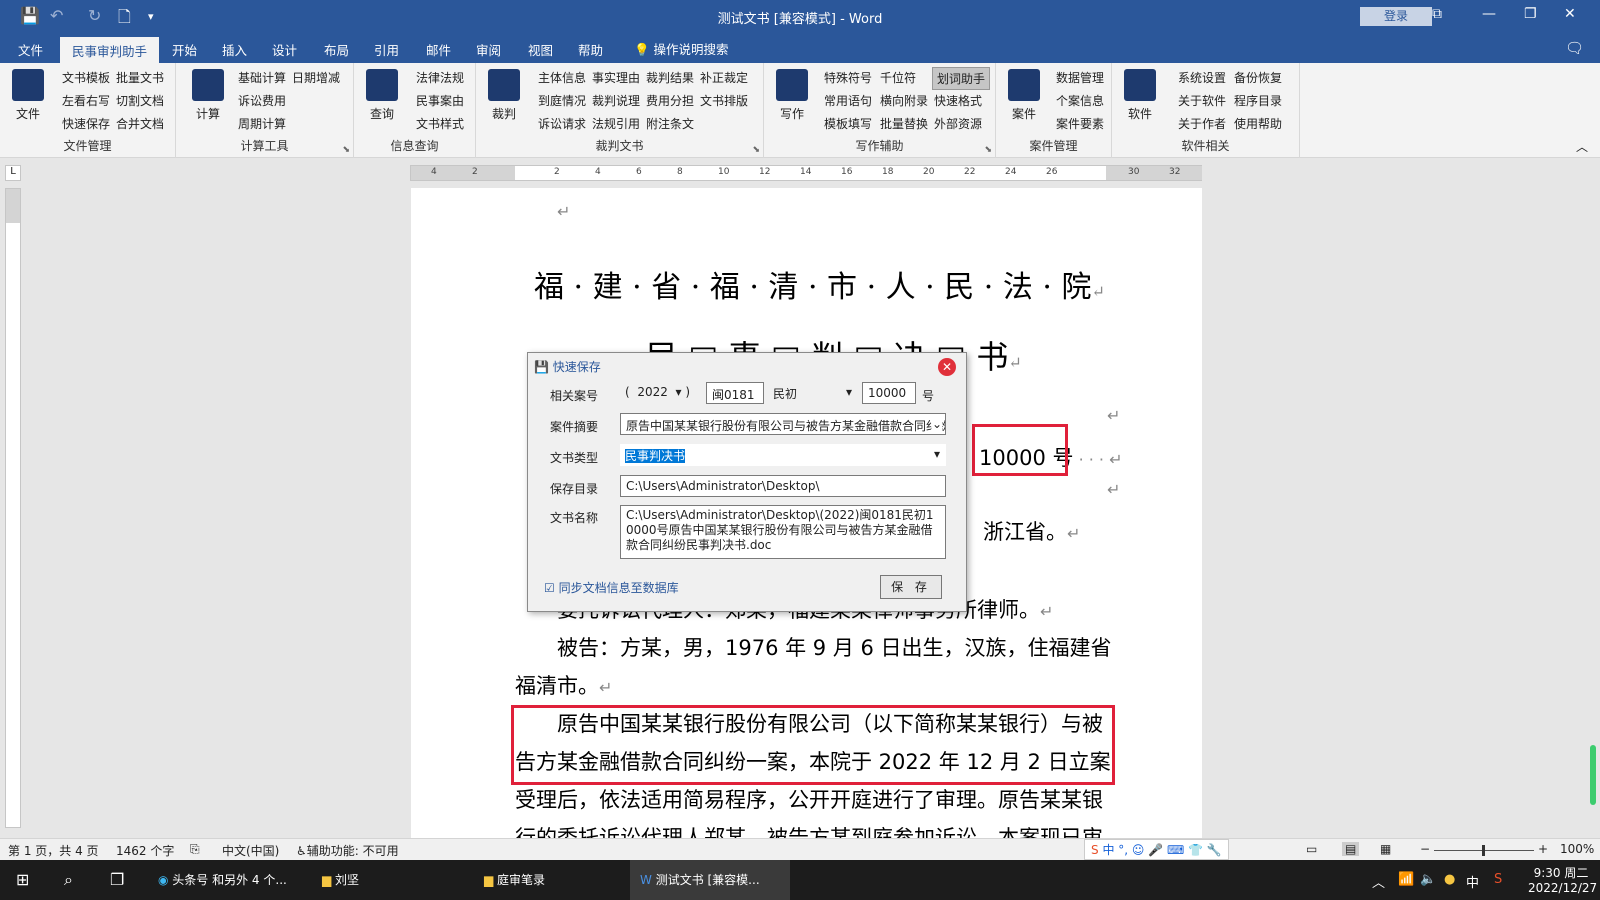  What do you see at coordinates (670, 77) in the screenshot?
I see `judgment-result-button: 裁判结果` at bounding box center [670, 77].